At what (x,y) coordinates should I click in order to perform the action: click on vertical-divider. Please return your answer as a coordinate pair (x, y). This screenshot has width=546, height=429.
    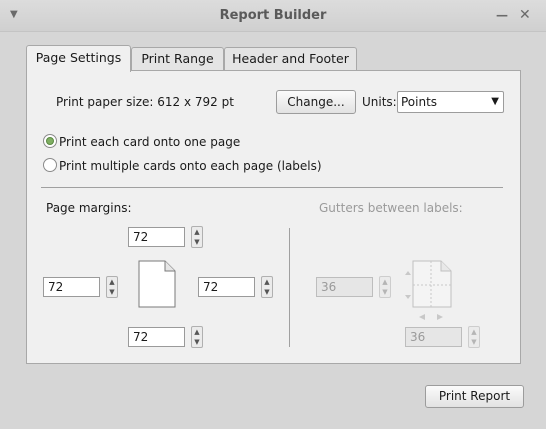
    Looking at the image, I should click on (289, 287).